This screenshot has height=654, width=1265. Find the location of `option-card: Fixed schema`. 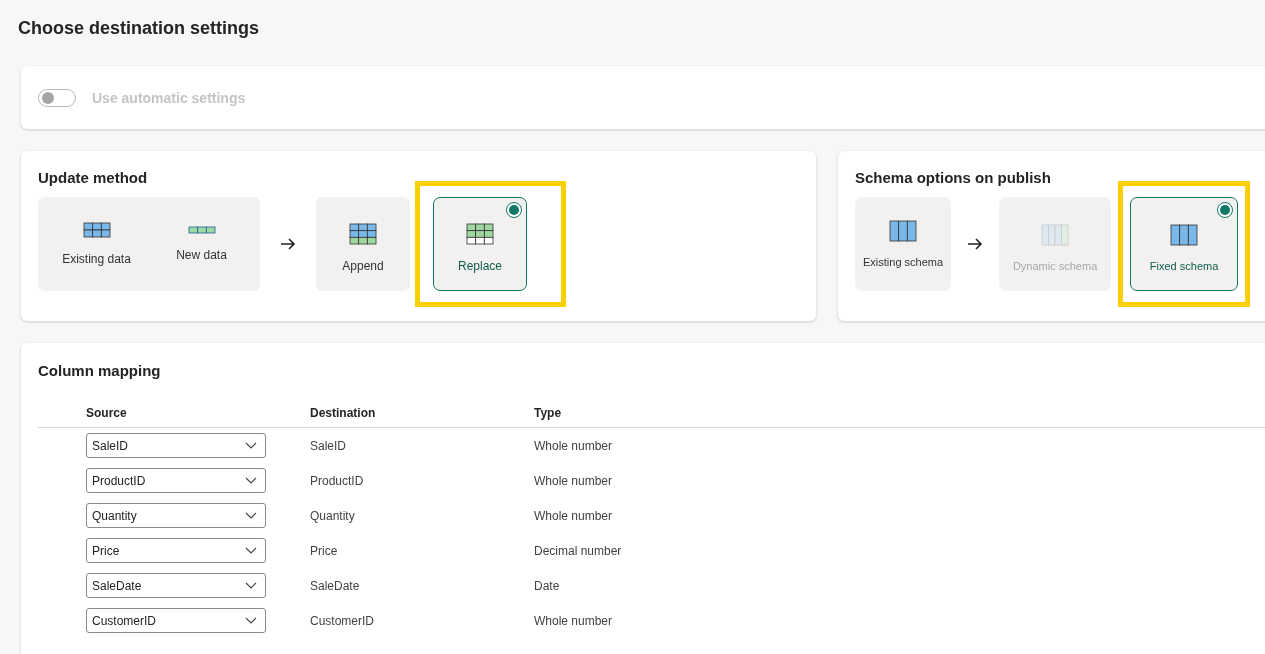

option-card: Fixed schema is located at coordinates (1184, 244).